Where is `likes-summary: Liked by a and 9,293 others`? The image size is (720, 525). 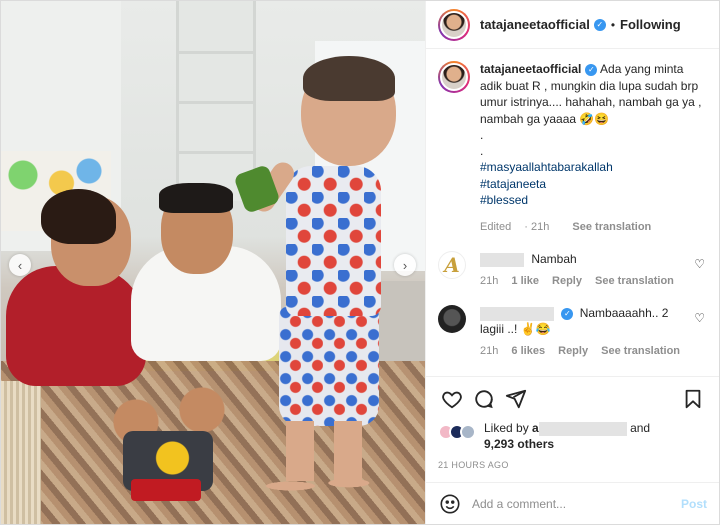
likes-summary: Liked by a and 9,293 others is located at coordinates (572, 436).